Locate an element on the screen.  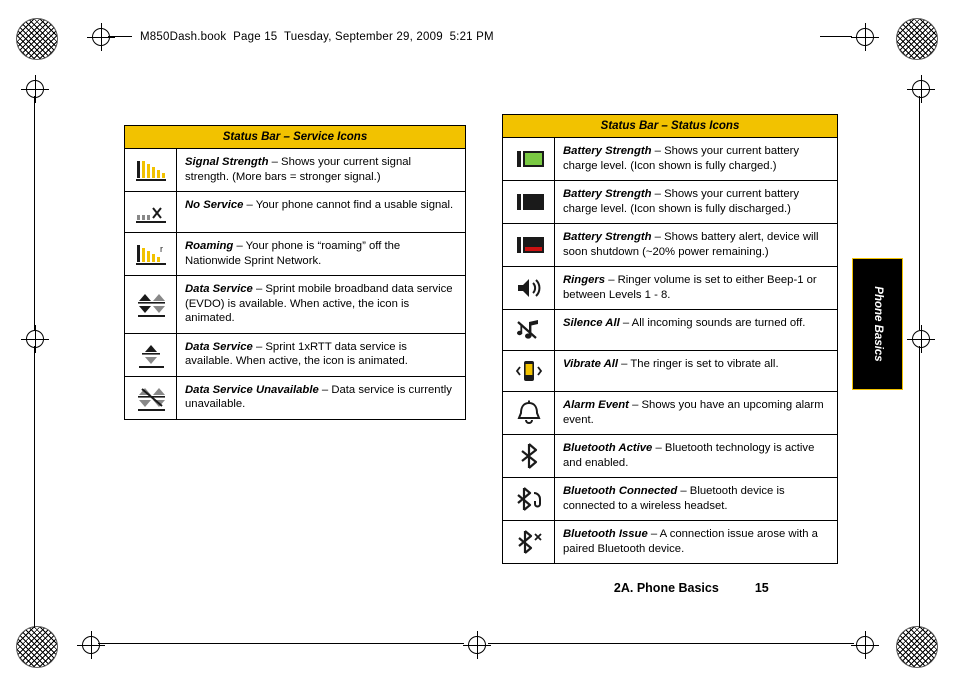
data-service-unavailable-icon is located at coordinates (151, 397).